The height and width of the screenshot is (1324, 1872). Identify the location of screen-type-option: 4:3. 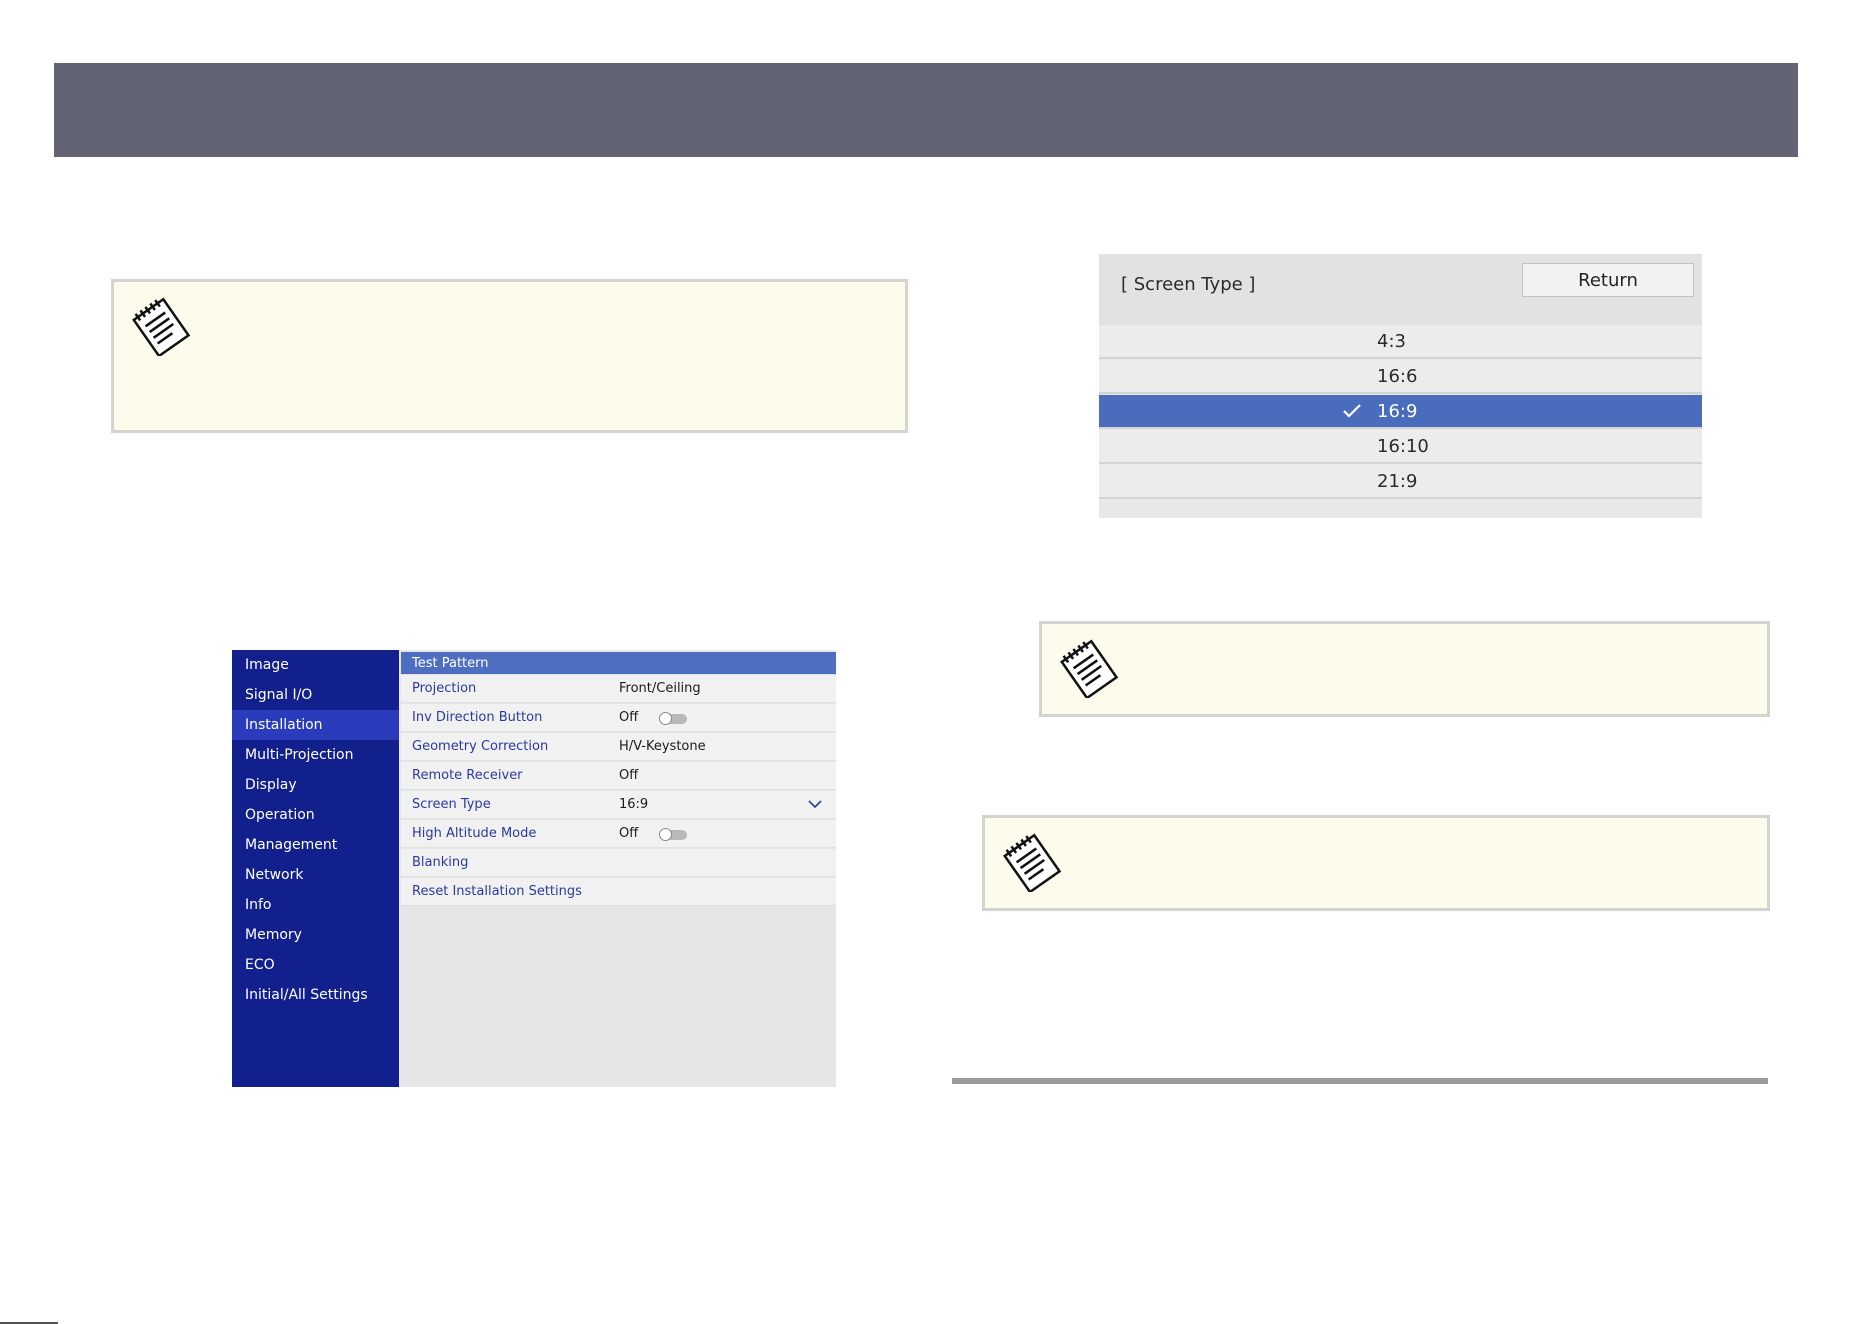
(1400, 342).